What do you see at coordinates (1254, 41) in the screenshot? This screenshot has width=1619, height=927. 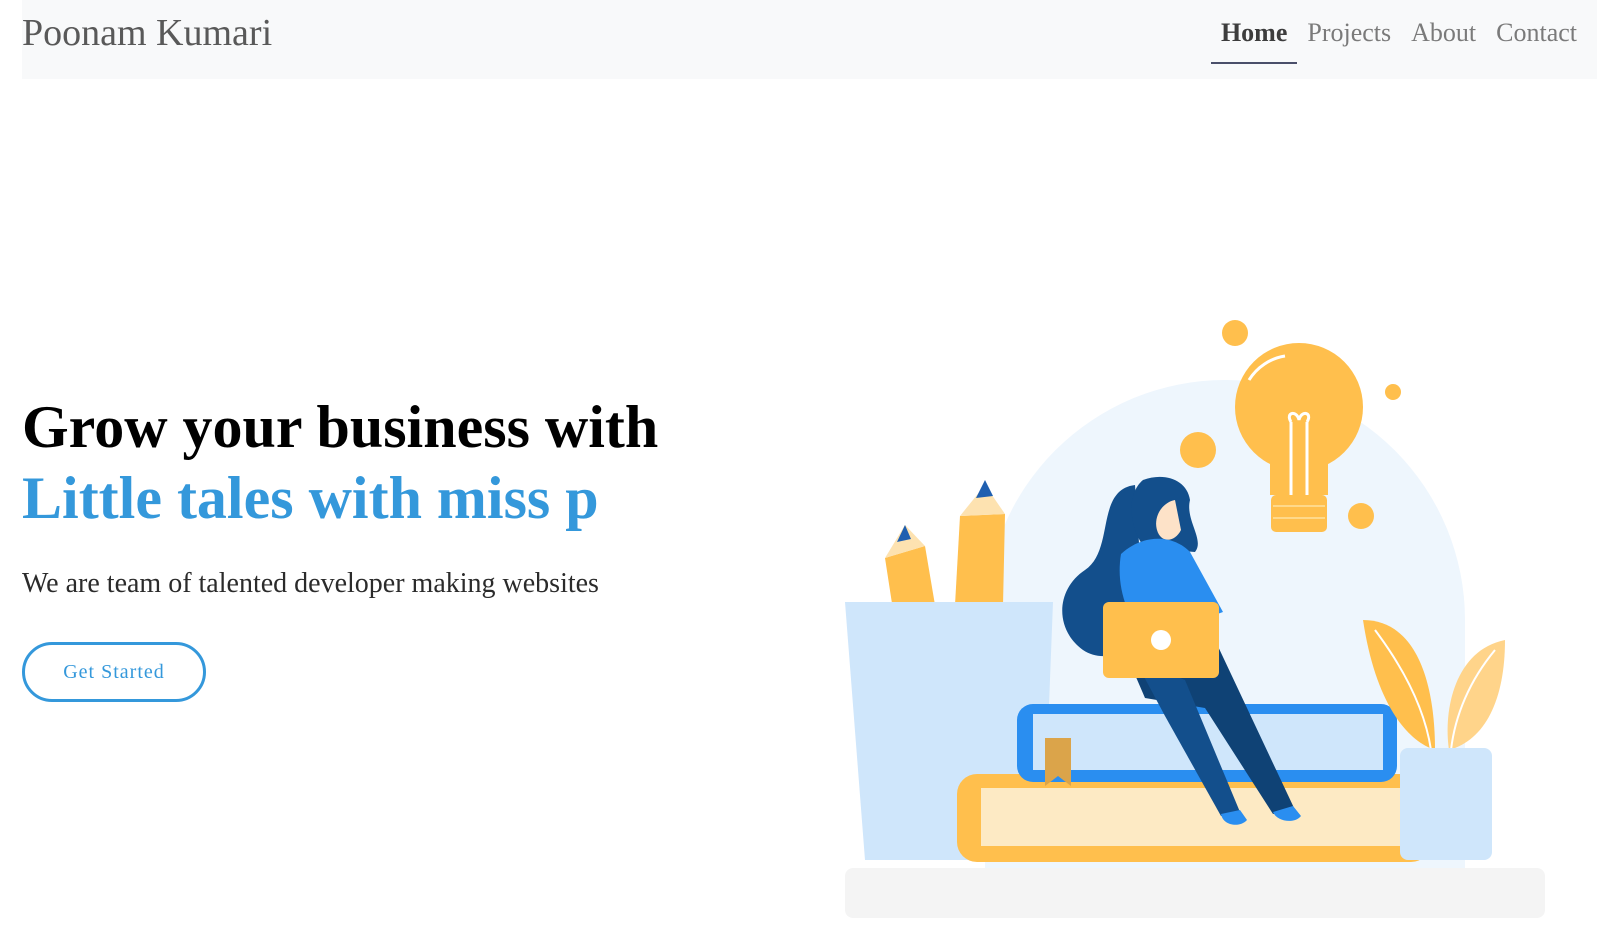 I see `nav-link-home: Home` at bounding box center [1254, 41].